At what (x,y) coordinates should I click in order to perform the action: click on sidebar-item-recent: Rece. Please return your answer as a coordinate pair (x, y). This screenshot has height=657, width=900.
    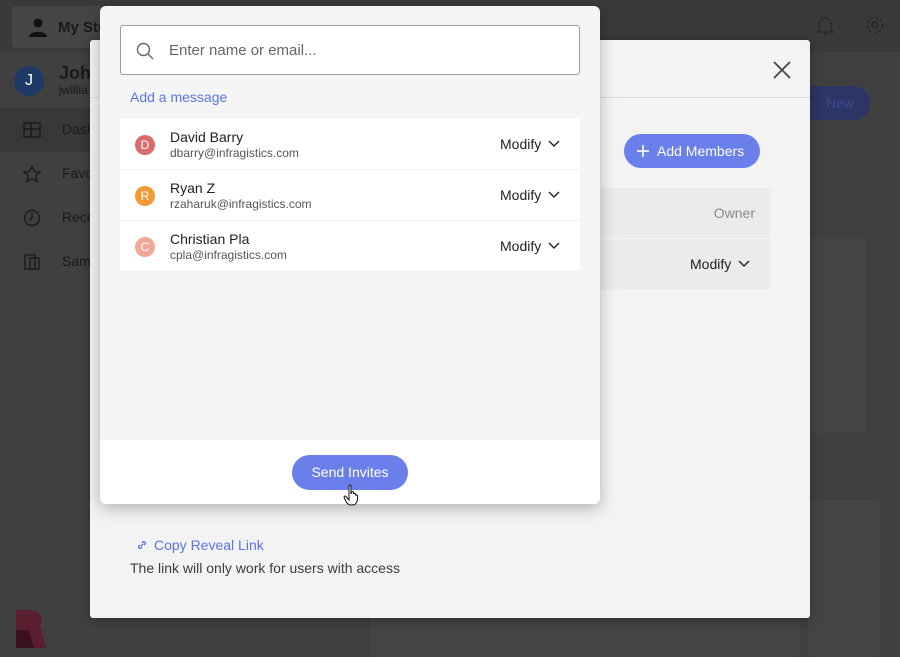
    Looking at the image, I should click on (47, 218).